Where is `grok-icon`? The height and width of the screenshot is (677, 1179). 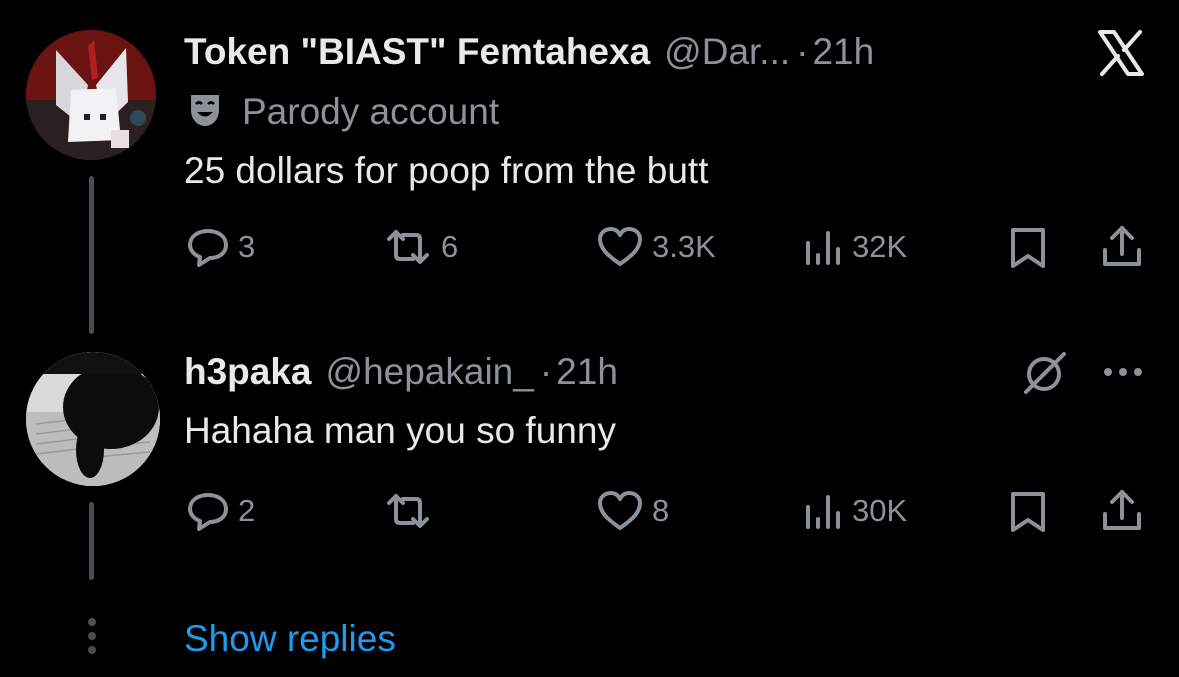
grok-icon is located at coordinates (1045, 373).